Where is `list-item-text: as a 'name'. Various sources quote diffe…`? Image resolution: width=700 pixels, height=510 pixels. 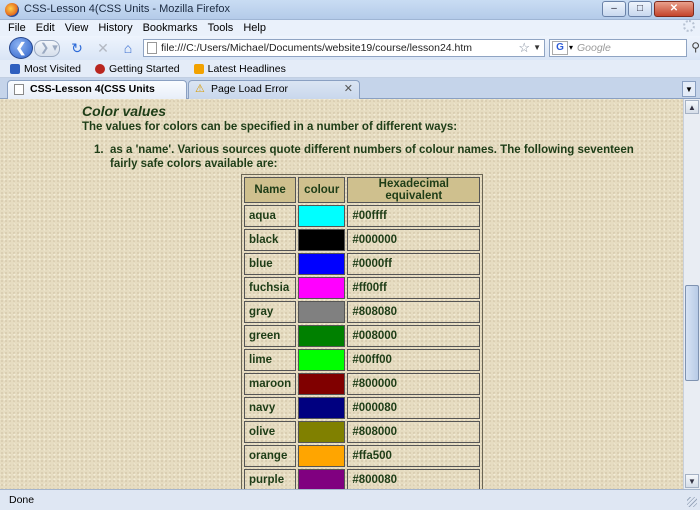 list-item-text: as a 'name'. Various sources quote diffe… is located at coordinates (372, 157).